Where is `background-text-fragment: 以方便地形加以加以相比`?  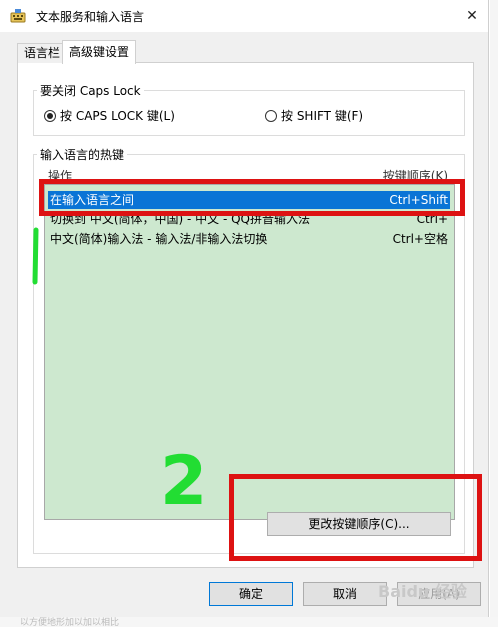
background-text-fragment: 以方便地形加以加以相比 is located at coordinates (70, 623).